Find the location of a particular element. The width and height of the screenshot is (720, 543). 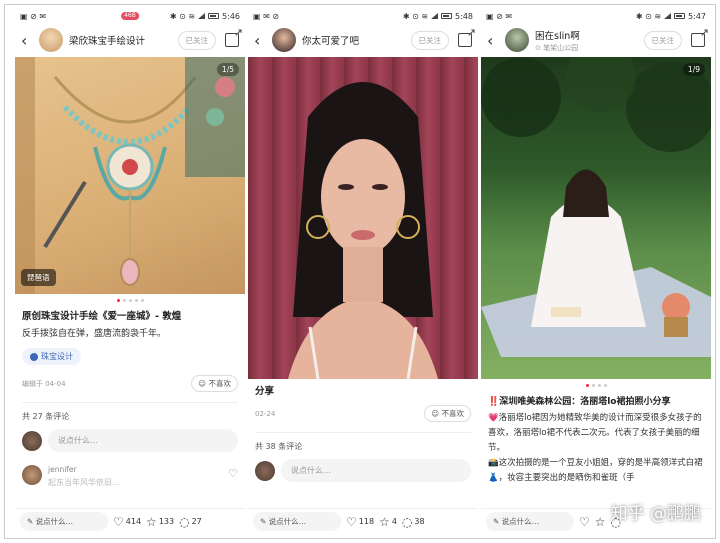

like-button: ♡ 414 is located at coordinates (127, 522).